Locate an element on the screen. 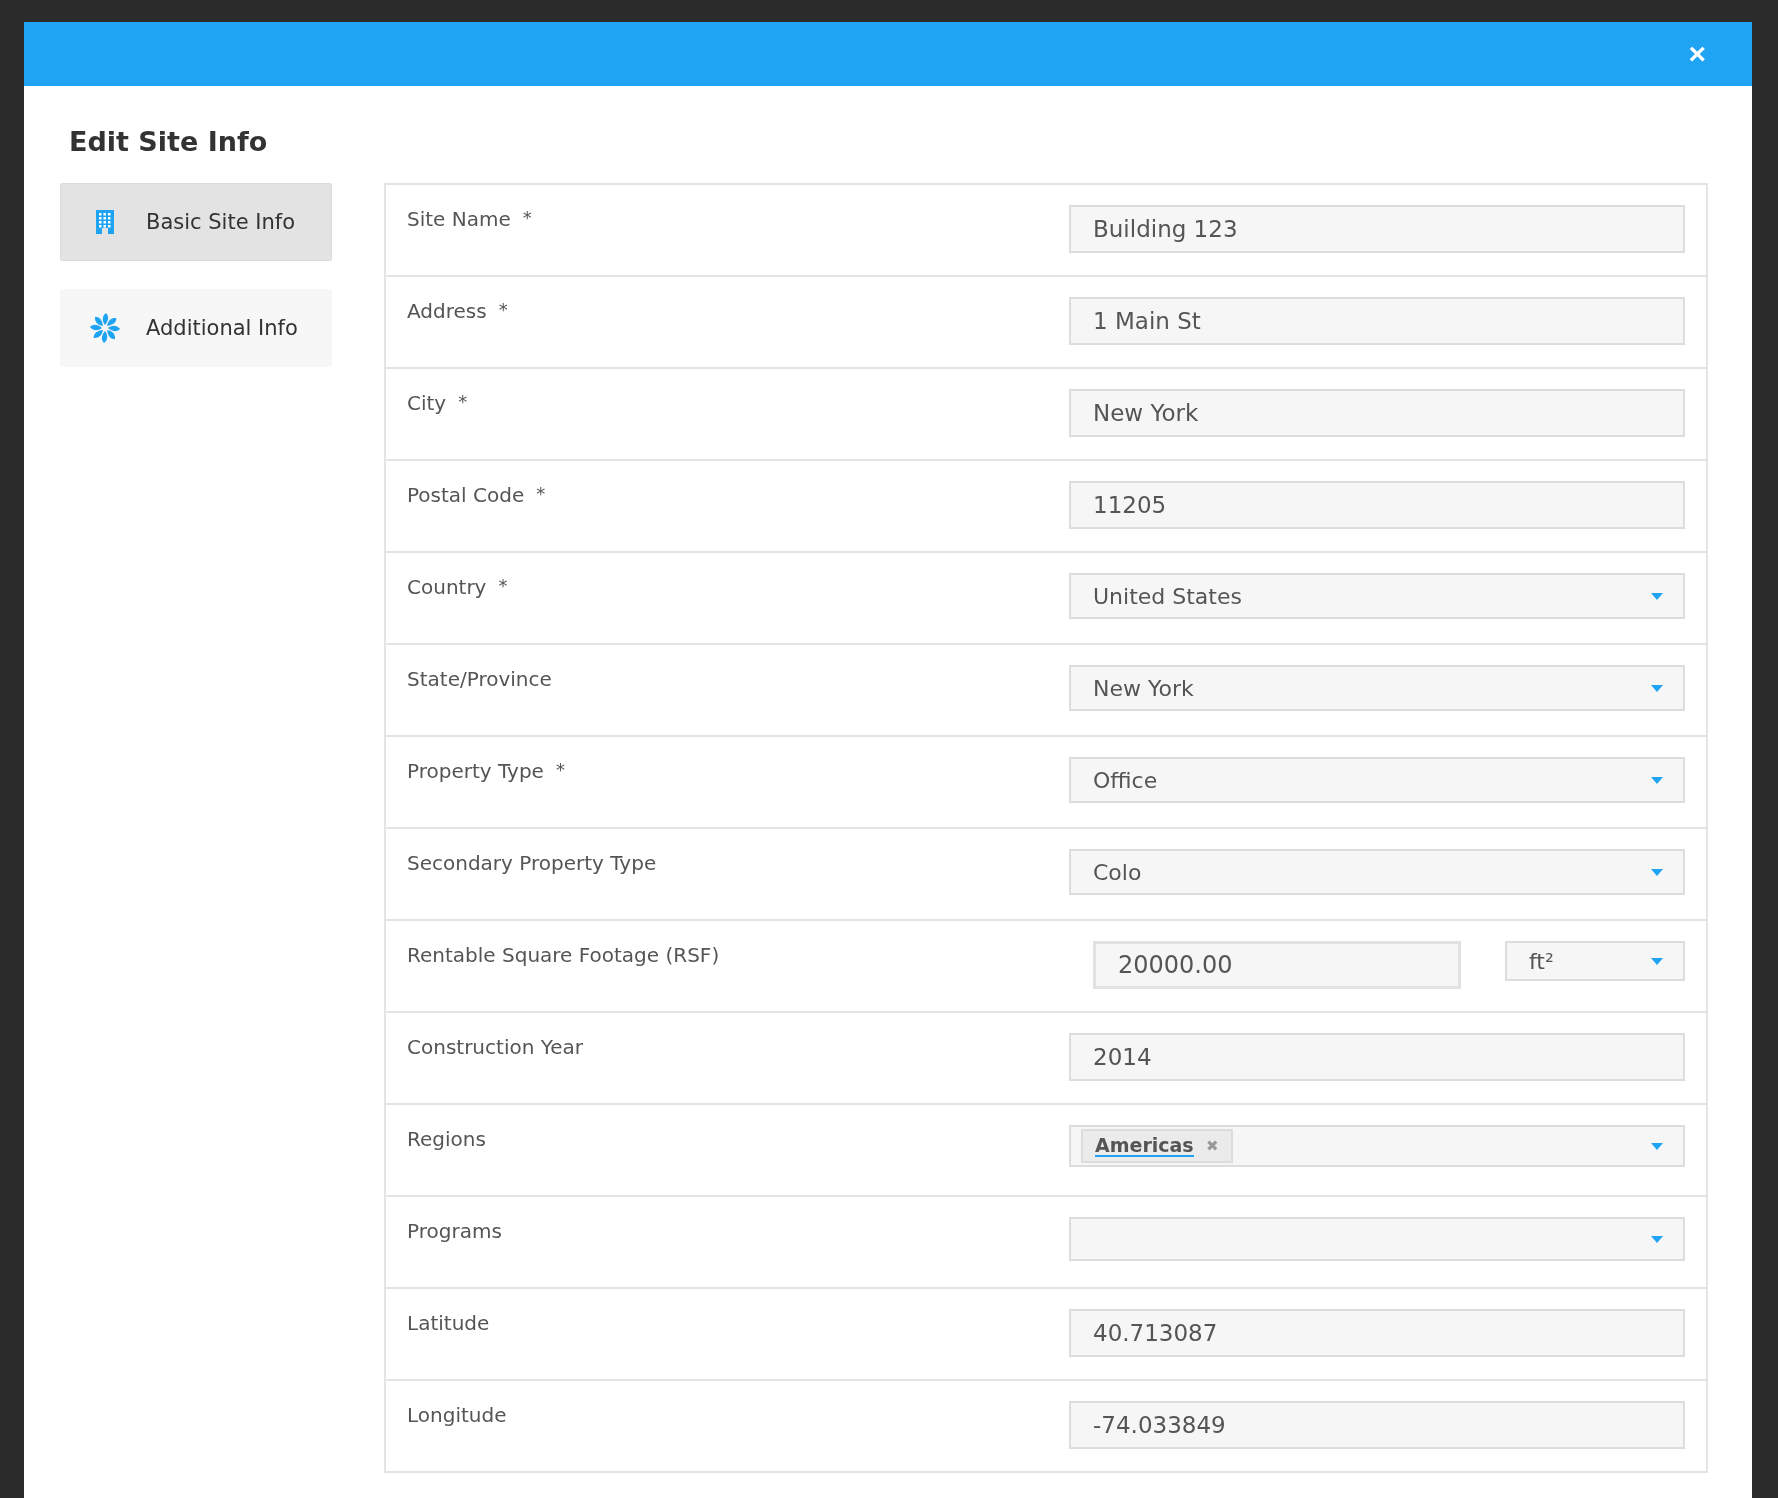 Image resolution: width=1778 pixels, height=1498 pixels. multi-select-field is located at coordinates (1377, 1239).